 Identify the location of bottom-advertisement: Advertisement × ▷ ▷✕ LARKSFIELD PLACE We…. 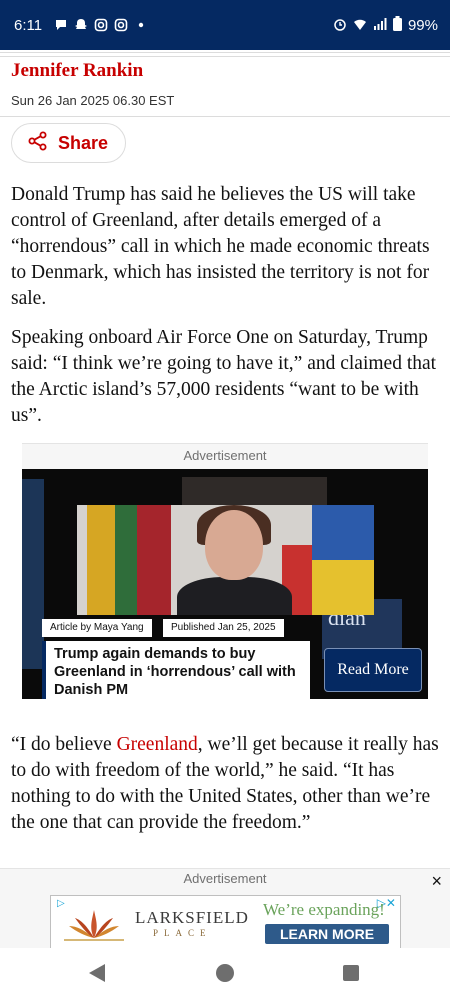
(225, 908).